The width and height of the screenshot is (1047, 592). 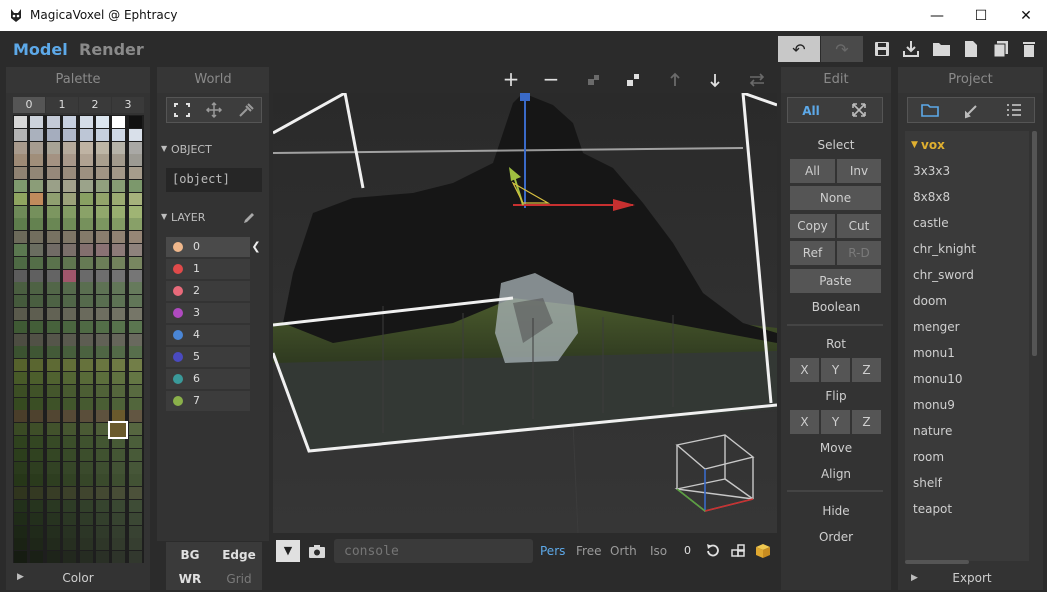 I want to click on rotate-y-button: Y, so click(x=835, y=370).